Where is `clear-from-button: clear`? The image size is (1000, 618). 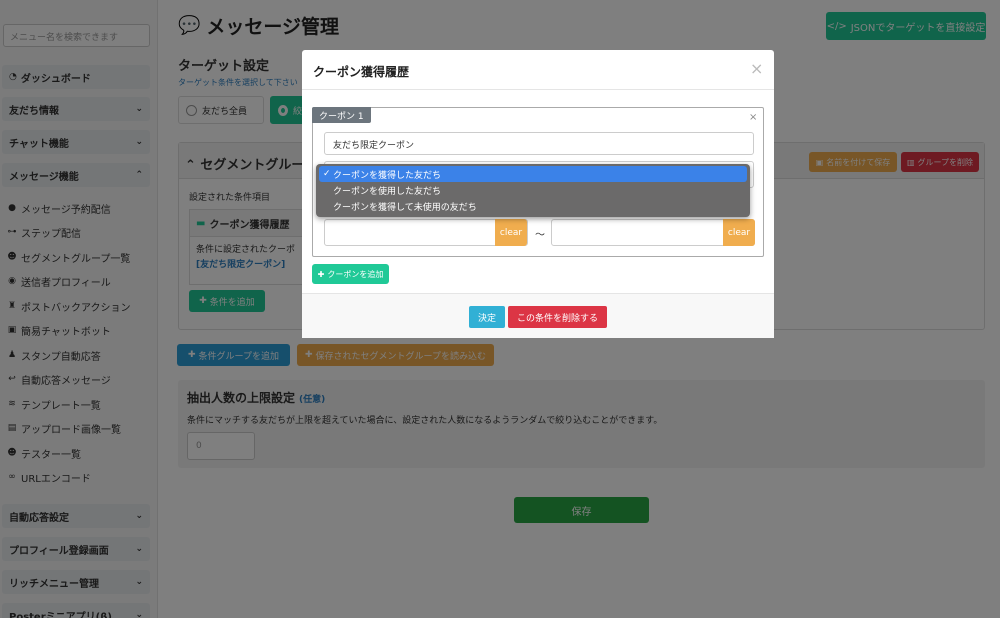
clear-from-button: clear is located at coordinates (511, 232).